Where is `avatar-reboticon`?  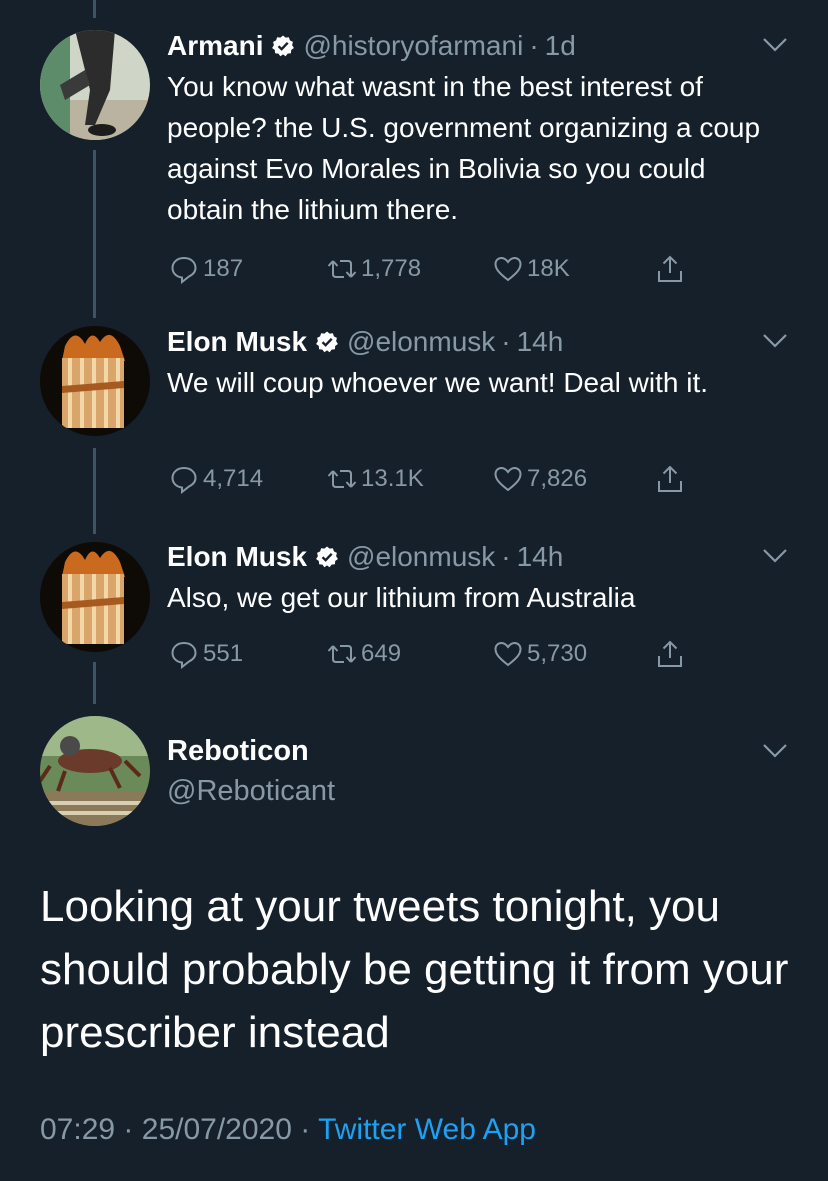
avatar-reboticon is located at coordinates (95, 771).